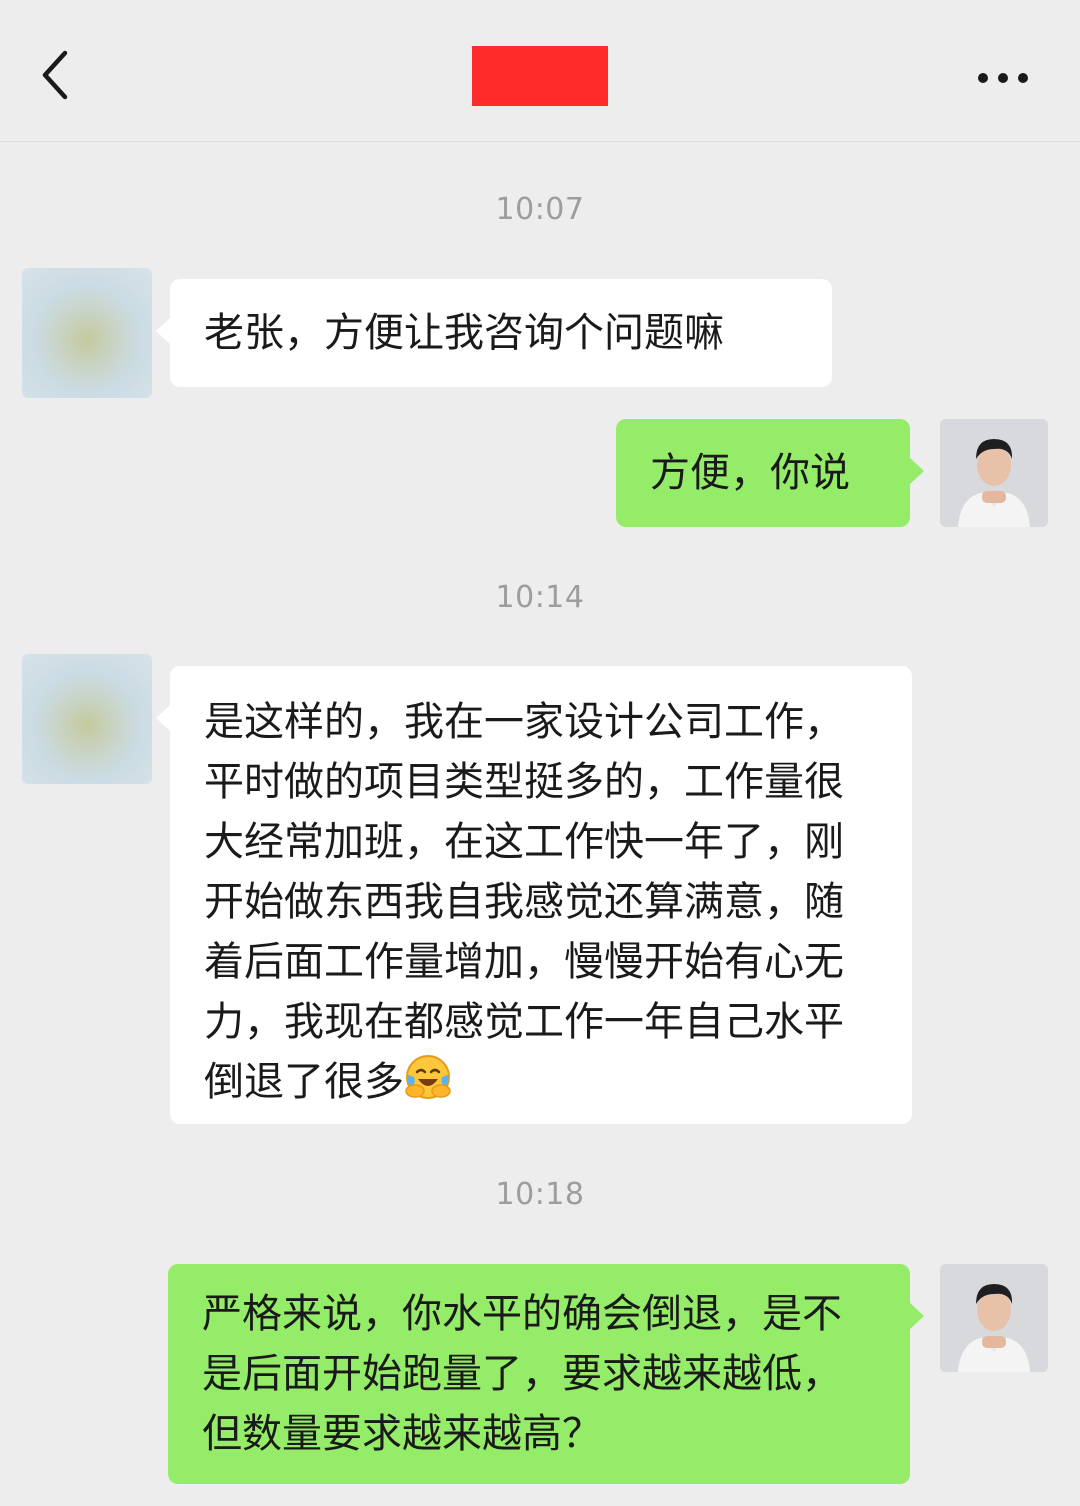 The height and width of the screenshot is (1506, 1080). Describe the element at coordinates (540, 76) in the screenshot. I see `chat-title-redacted` at that location.